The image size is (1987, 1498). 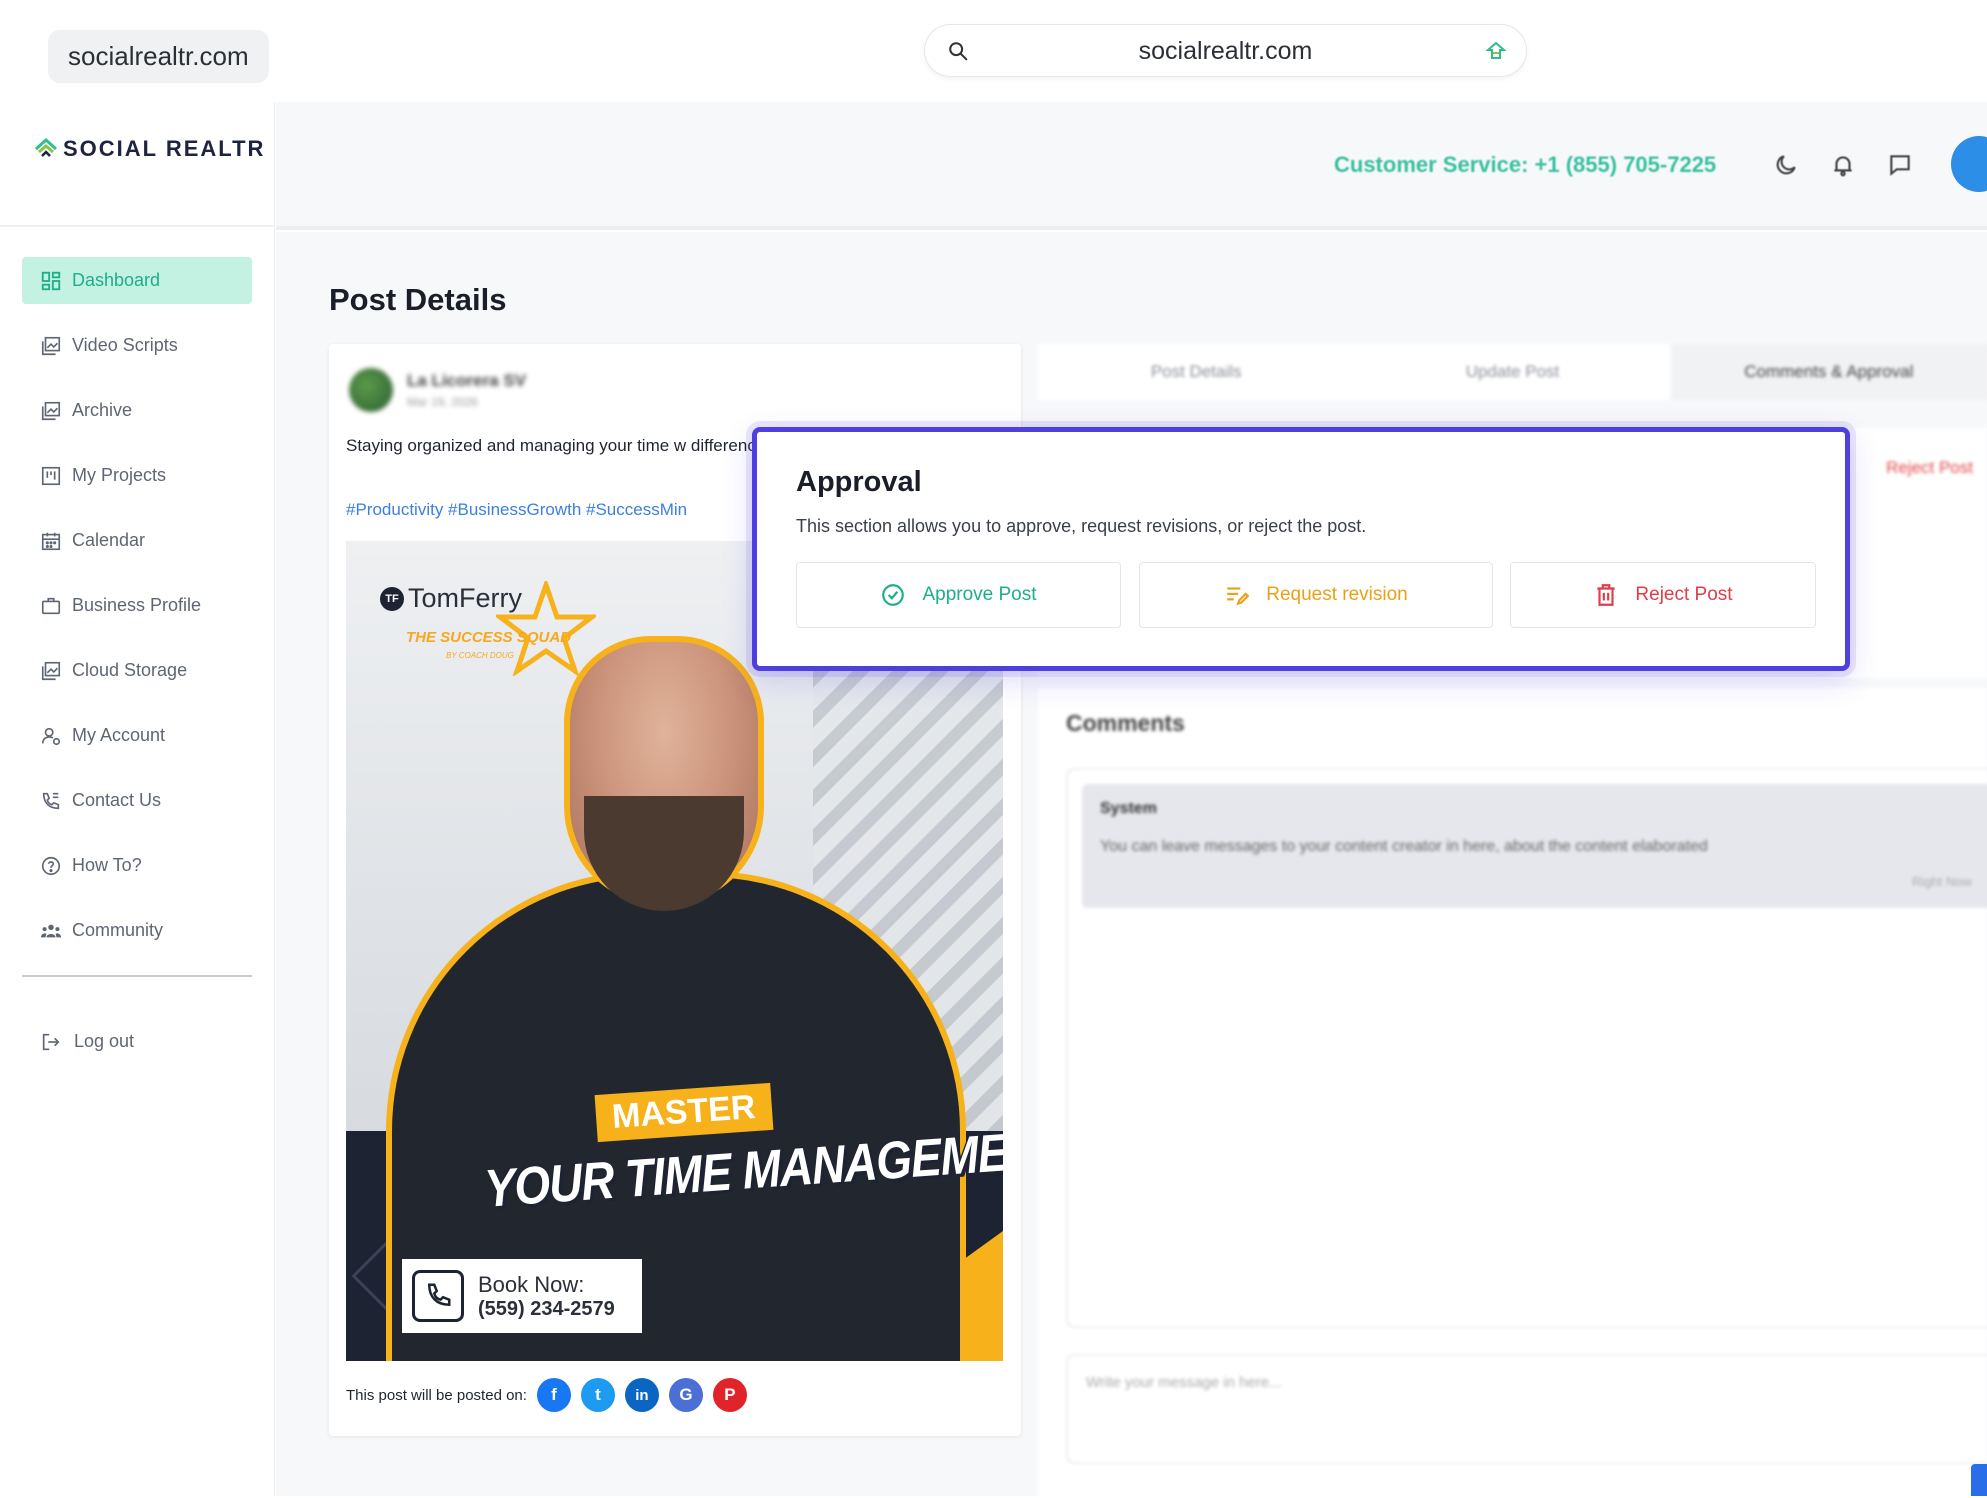 I want to click on sidebar-item-contact-us: Contact Us, so click(x=137, y=800).